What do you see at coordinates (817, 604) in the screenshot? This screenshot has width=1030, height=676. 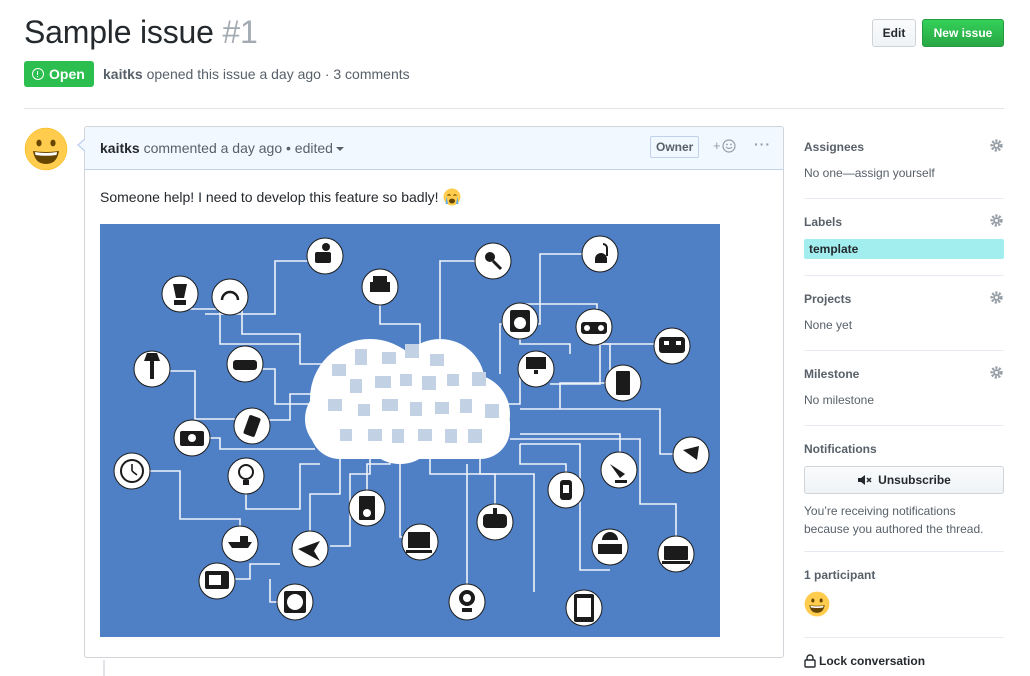 I see `participant-avatar` at bounding box center [817, 604].